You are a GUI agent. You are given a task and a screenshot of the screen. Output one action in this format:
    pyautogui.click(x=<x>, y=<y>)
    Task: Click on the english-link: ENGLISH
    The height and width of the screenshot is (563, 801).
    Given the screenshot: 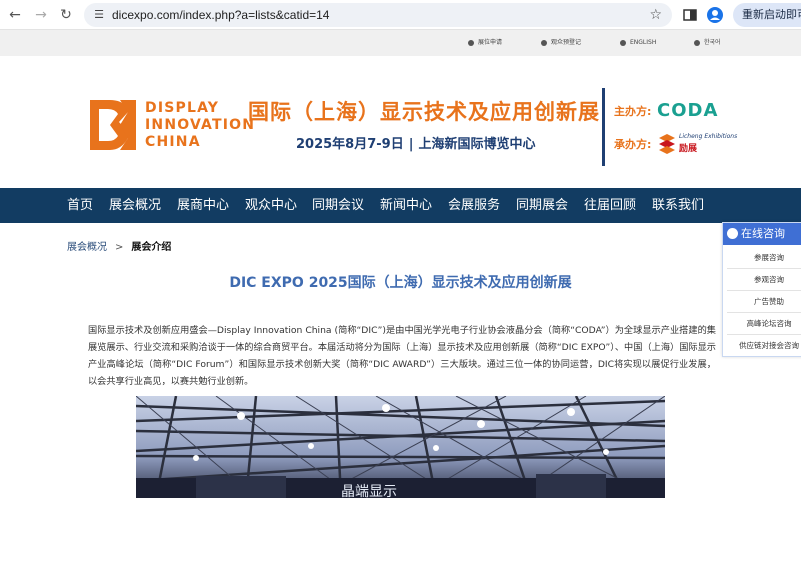 What is the action you would take?
    pyautogui.click(x=638, y=43)
    